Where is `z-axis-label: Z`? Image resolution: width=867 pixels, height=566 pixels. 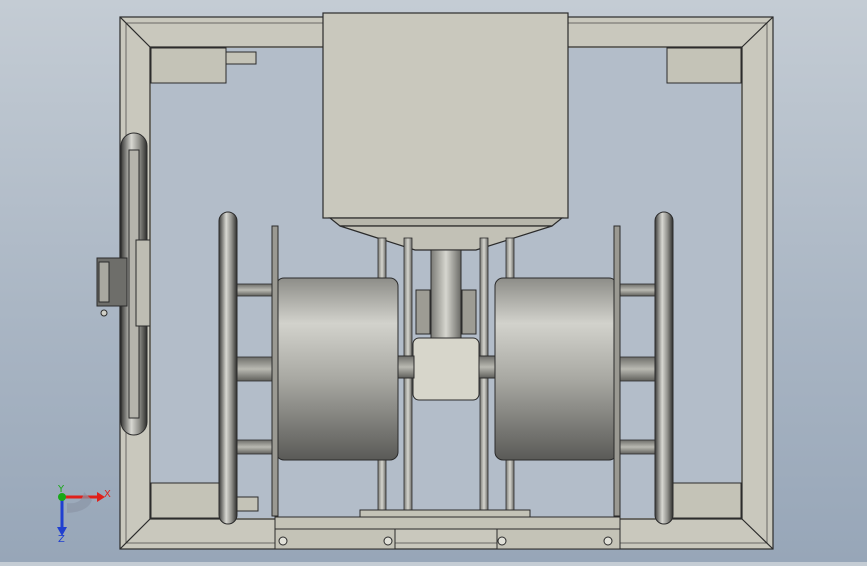
z-axis-label: Z is located at coordinates (61, 539).